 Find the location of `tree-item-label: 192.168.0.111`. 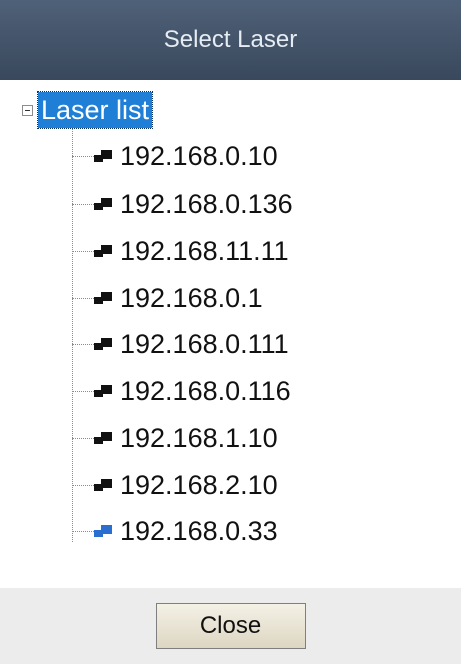

tree-item-label: 192.168.0.111 is located at coordinates (204, 344).